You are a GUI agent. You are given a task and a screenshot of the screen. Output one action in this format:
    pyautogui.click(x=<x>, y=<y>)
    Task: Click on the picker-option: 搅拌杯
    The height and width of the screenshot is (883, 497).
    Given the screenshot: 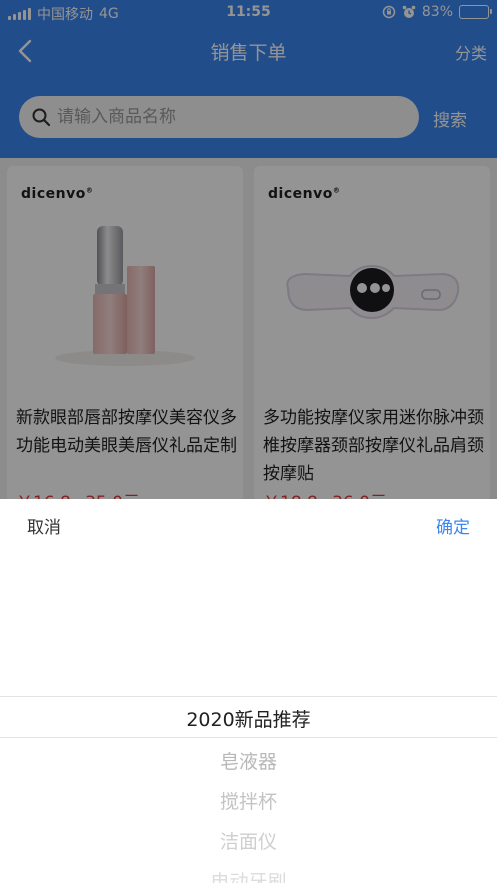 What is the action you would take?
    pyautogui.click(x=248, y=800)
    